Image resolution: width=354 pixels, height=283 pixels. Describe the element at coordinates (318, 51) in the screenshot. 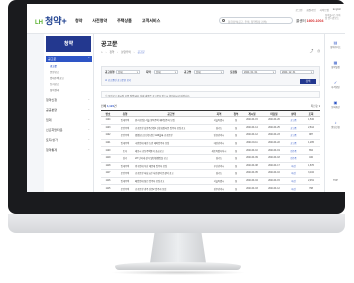

I see `print-icon: ⎙` at that location.